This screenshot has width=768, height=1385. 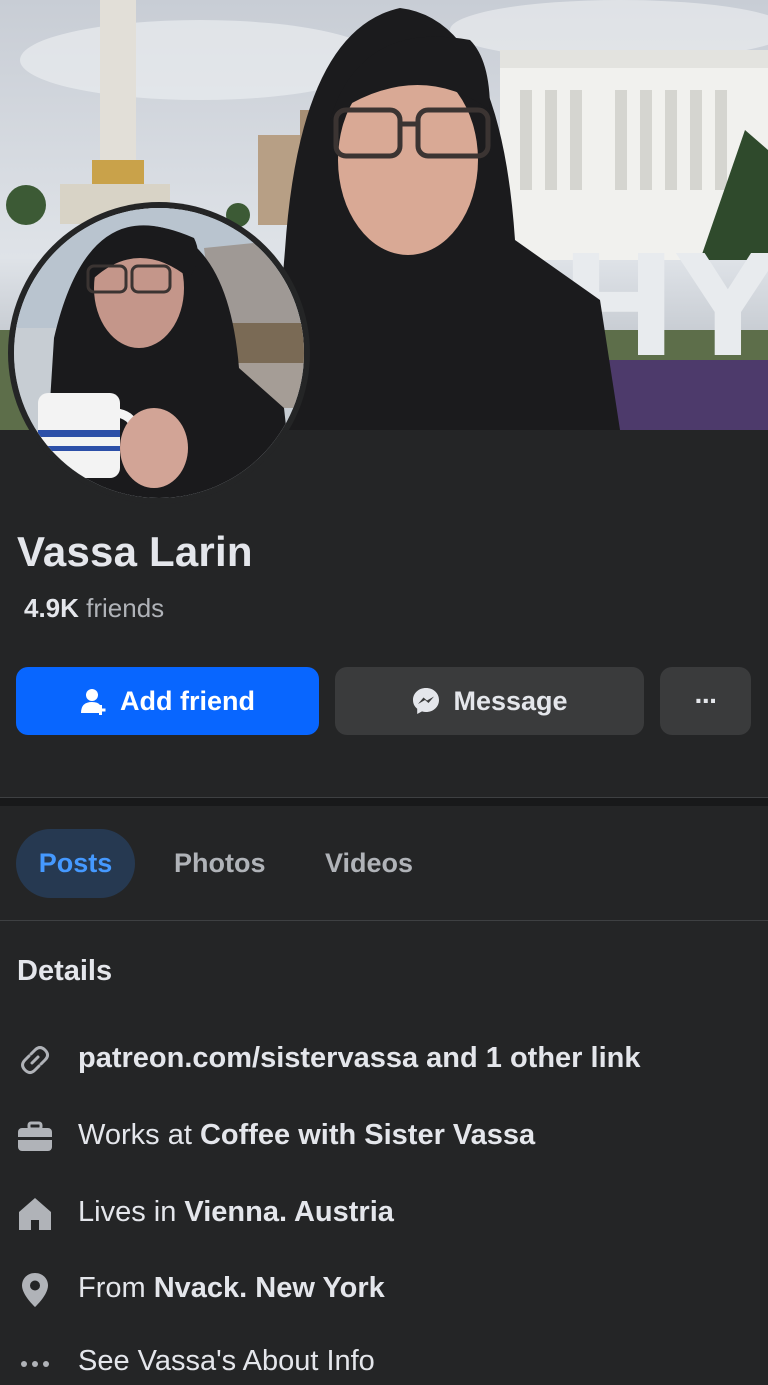 I want to click on avatar-illustration, so click(x=159, y=353).